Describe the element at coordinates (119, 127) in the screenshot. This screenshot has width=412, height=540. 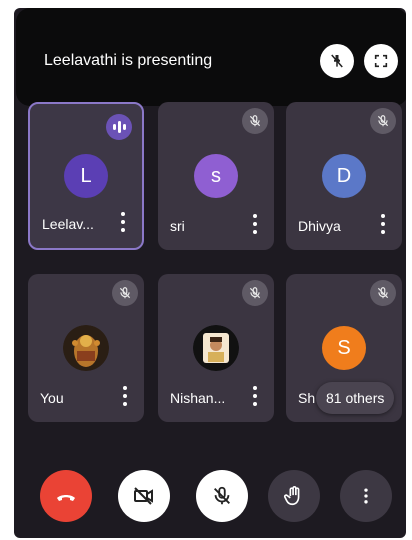
I see `speaking-indicator-icon` at that location.